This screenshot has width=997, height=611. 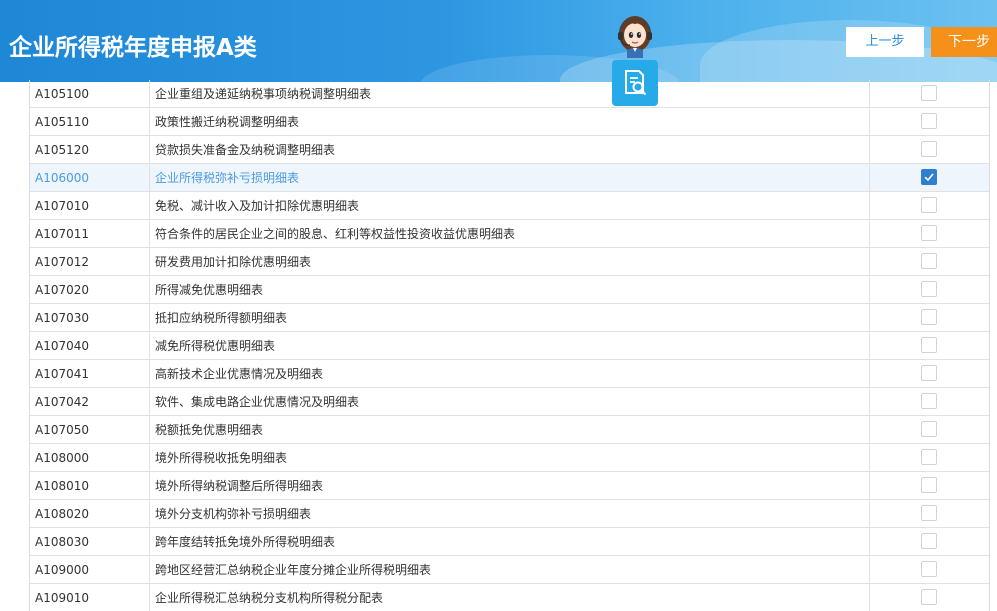 I want to click on form-name: 政策性搬迁纳税调整明细表, so click(x=510, y=121).